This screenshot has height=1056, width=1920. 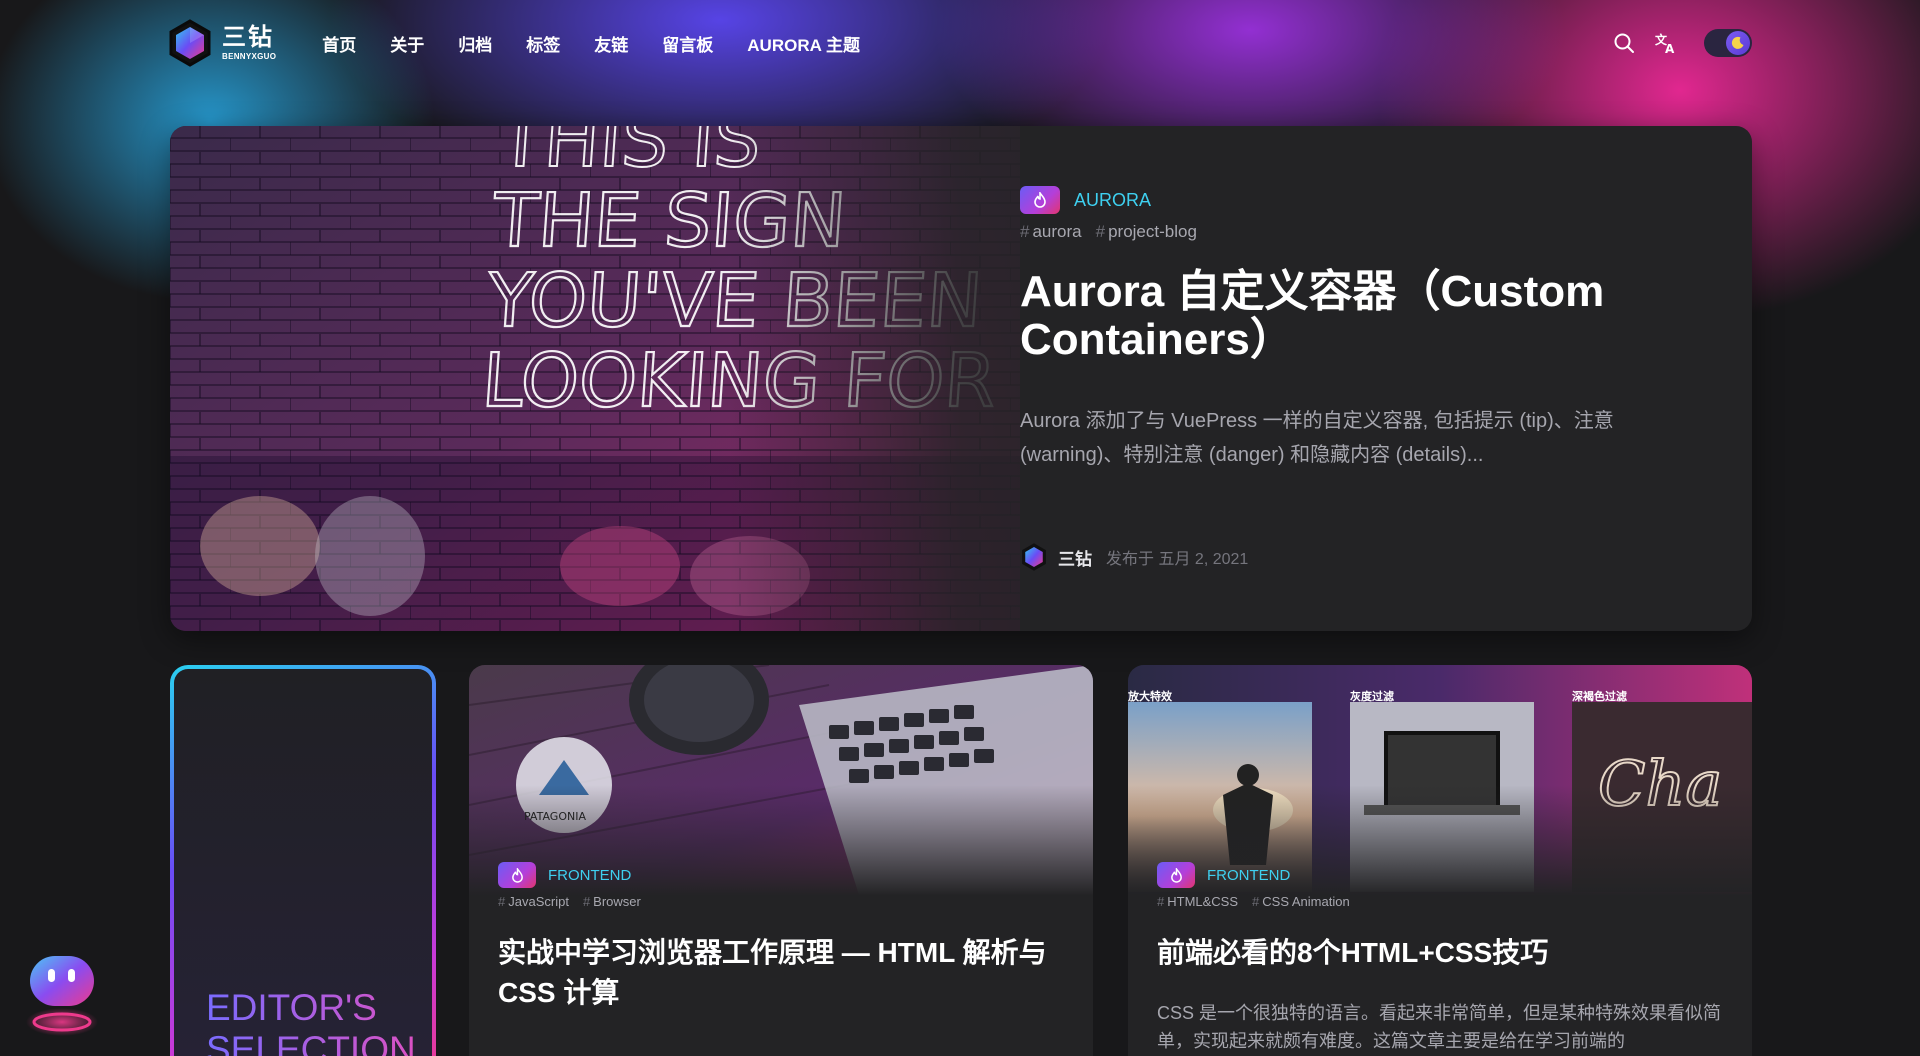 I want to click on panel-label-grayscale: 灰度过滤, so click(x=1372, y=697).